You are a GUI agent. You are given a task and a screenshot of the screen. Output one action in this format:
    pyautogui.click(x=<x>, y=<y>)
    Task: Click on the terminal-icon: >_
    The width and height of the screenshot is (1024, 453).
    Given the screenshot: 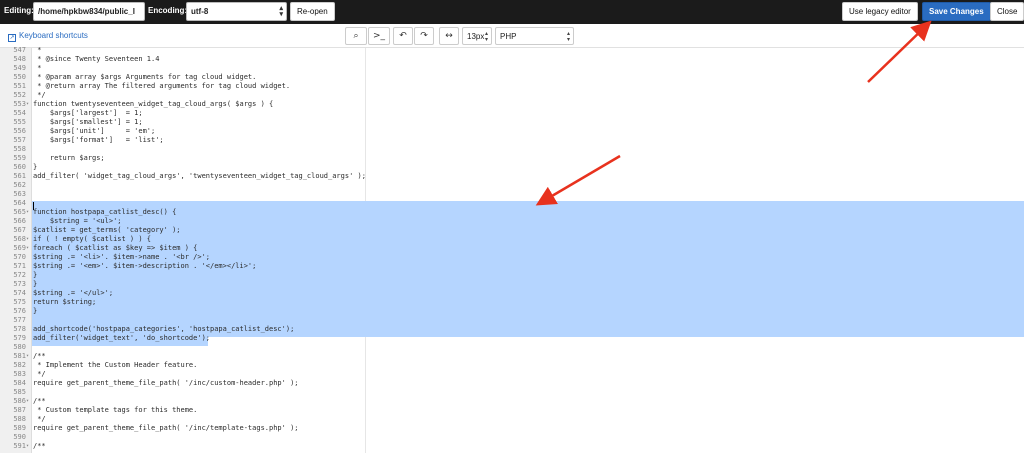 What is the action you would take?
    pyautogui.click(x=379, y=36)
    